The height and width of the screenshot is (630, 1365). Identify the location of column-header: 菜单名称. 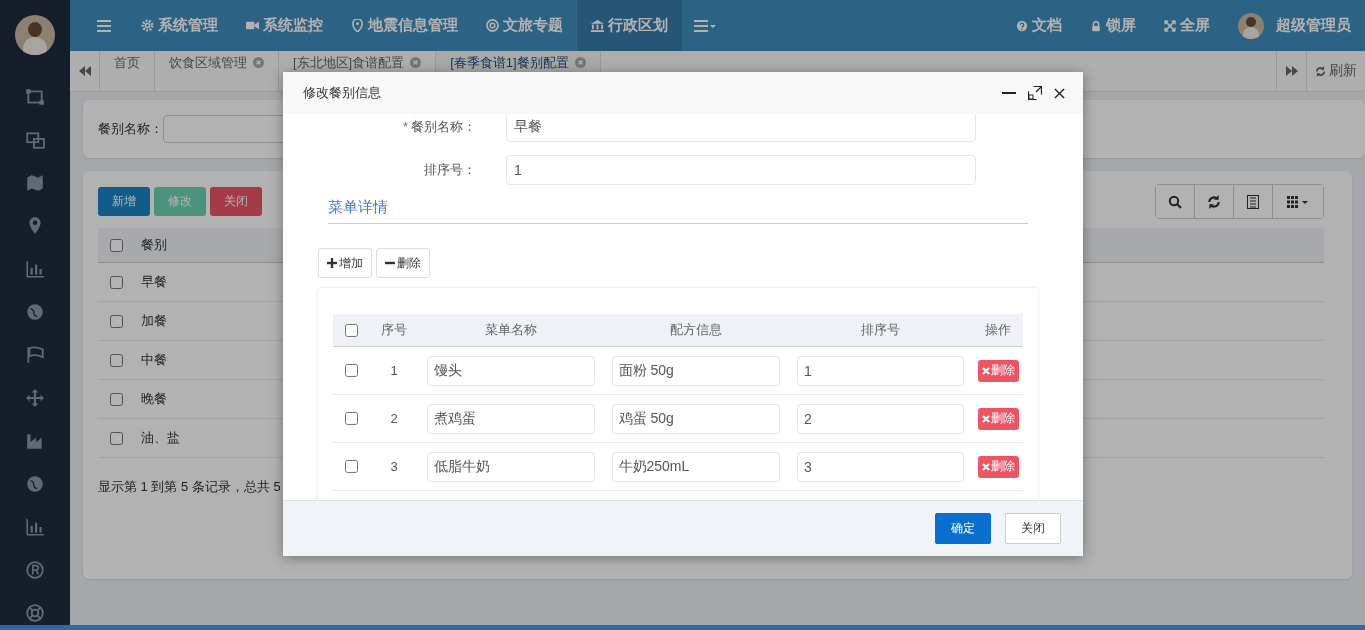
(511, 330).